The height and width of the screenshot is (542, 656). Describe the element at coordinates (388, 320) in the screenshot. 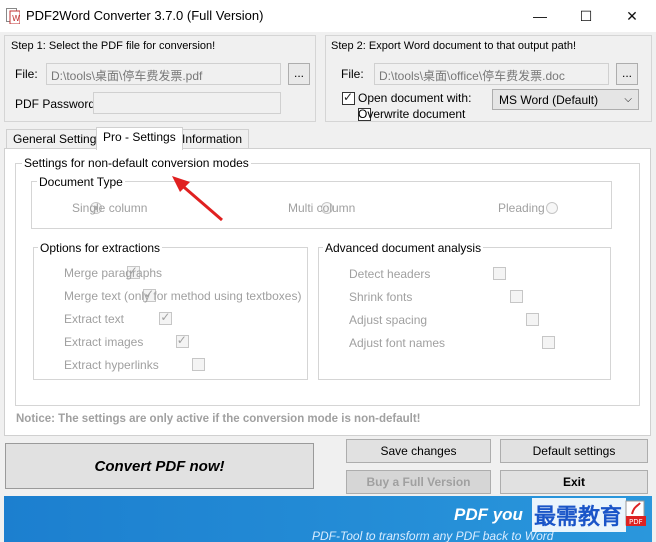

I see `adjust-spacing-label: Adjust spacing` at that location.